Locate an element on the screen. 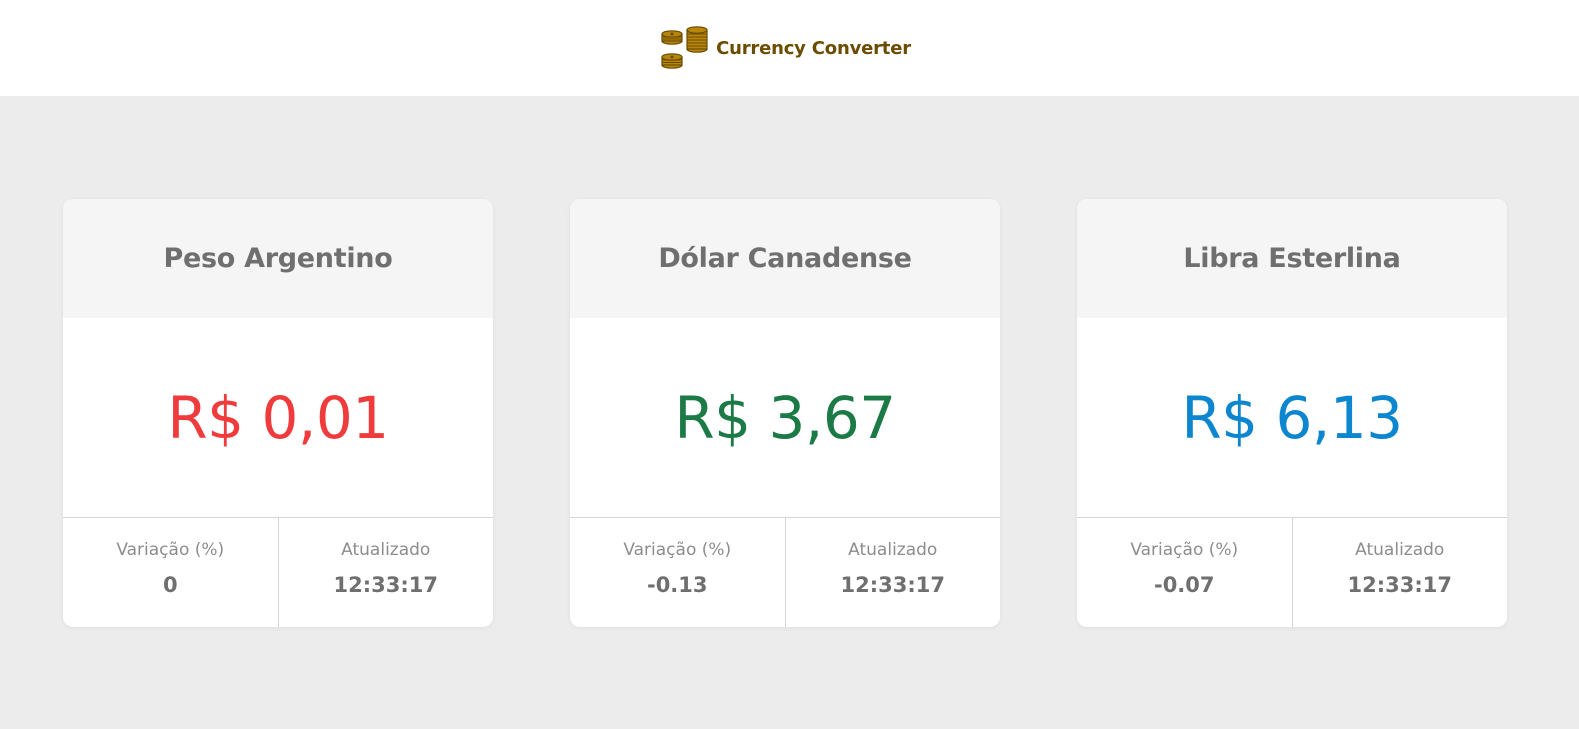 The width and height of the screenshot is (1579, 729). currency-price: R$ 6,13 is located at coordinates (1292, 417).